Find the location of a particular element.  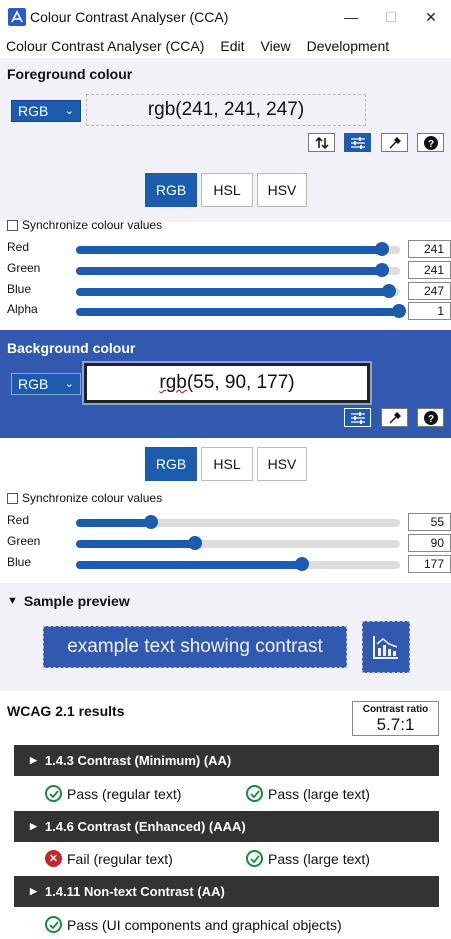

criterion-1-4-3: ▶ 1.4.3 Contrast (Minimum) (AA) is located at coordinates (226, 760).